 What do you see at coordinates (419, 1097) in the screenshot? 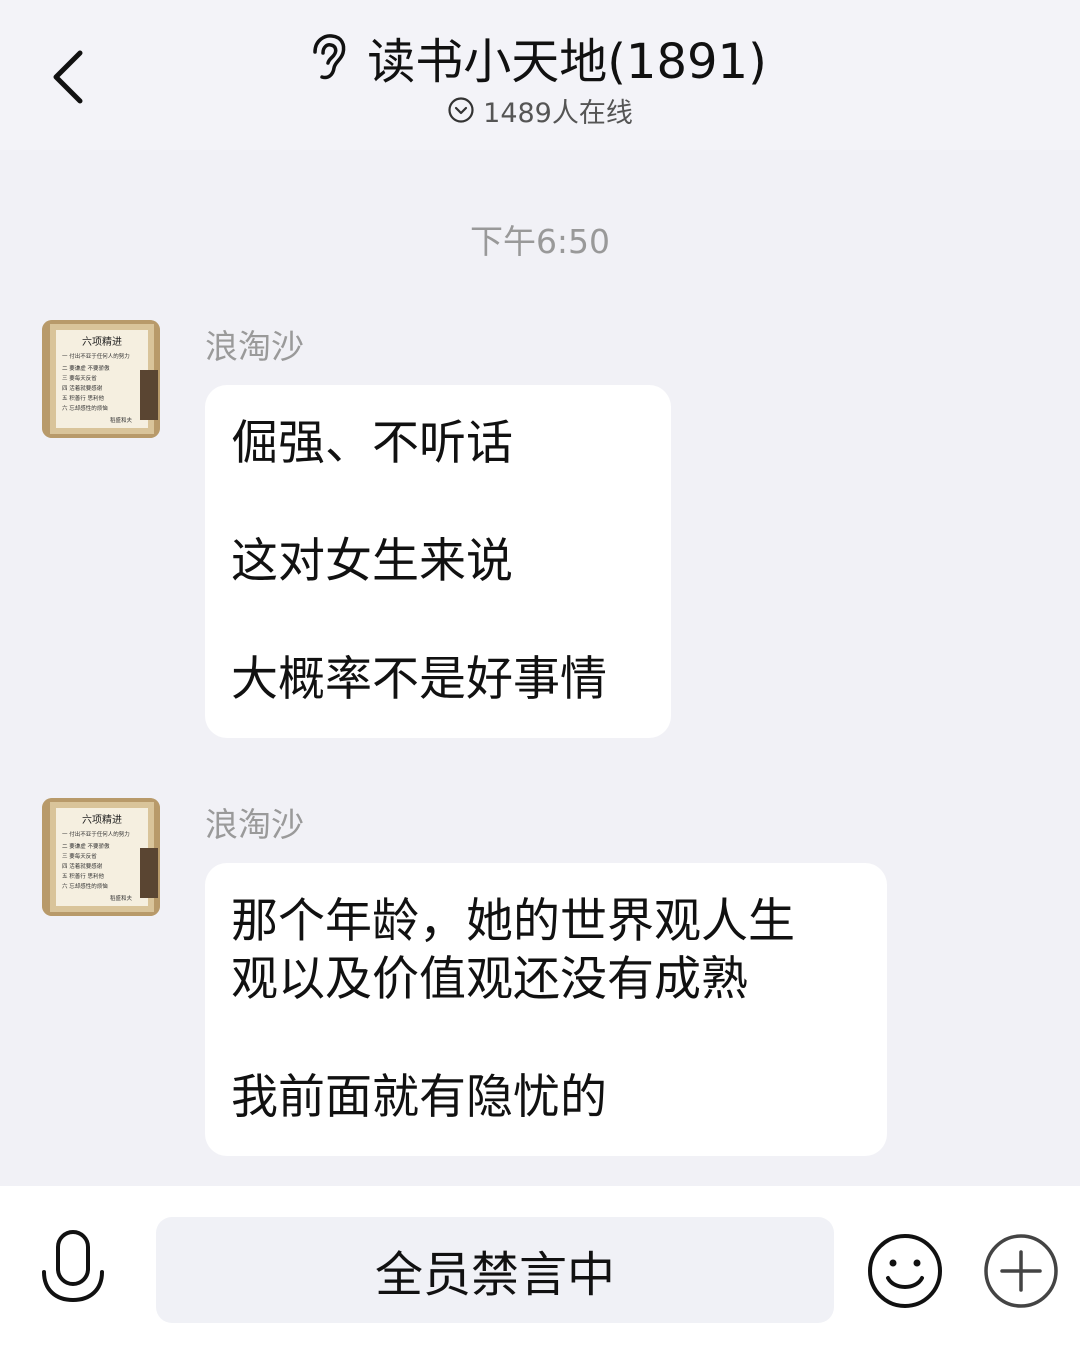
I see `message-line: 我前面就有隐忧的` at bounding box center [419, 1097].